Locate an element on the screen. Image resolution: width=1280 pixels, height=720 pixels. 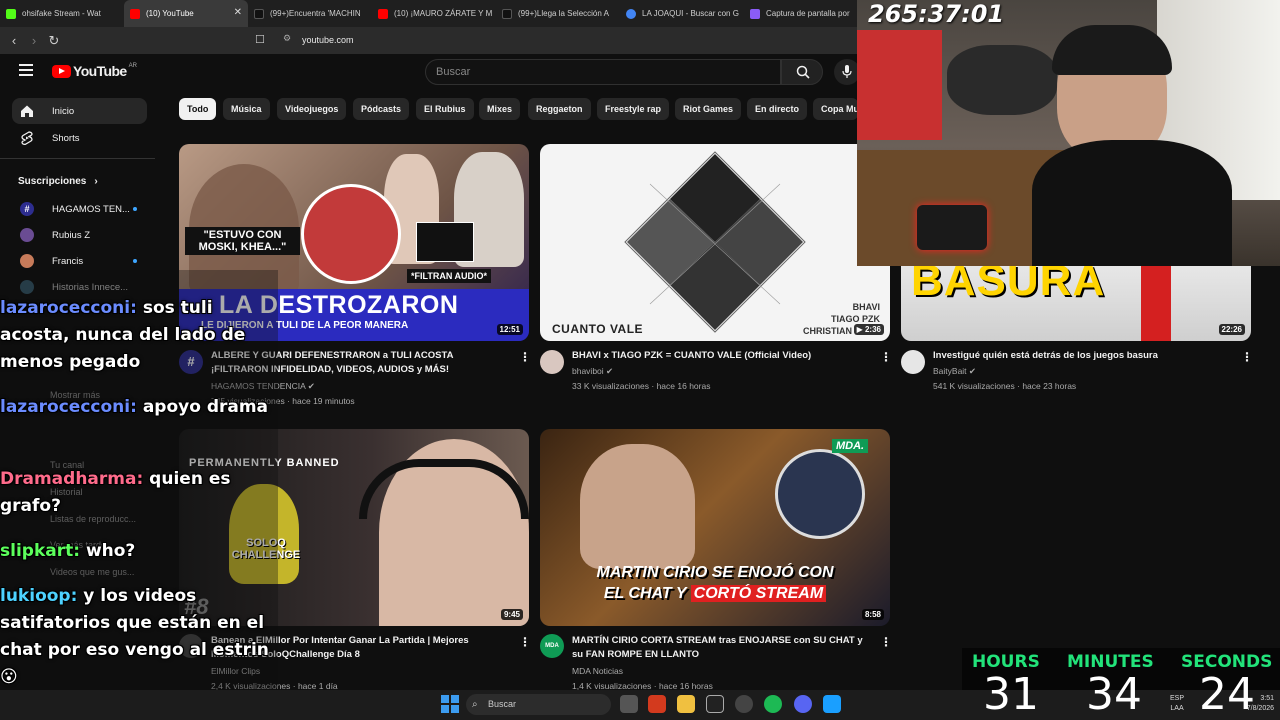
thumbnail-person-circle is located at coordinates (820, 494).